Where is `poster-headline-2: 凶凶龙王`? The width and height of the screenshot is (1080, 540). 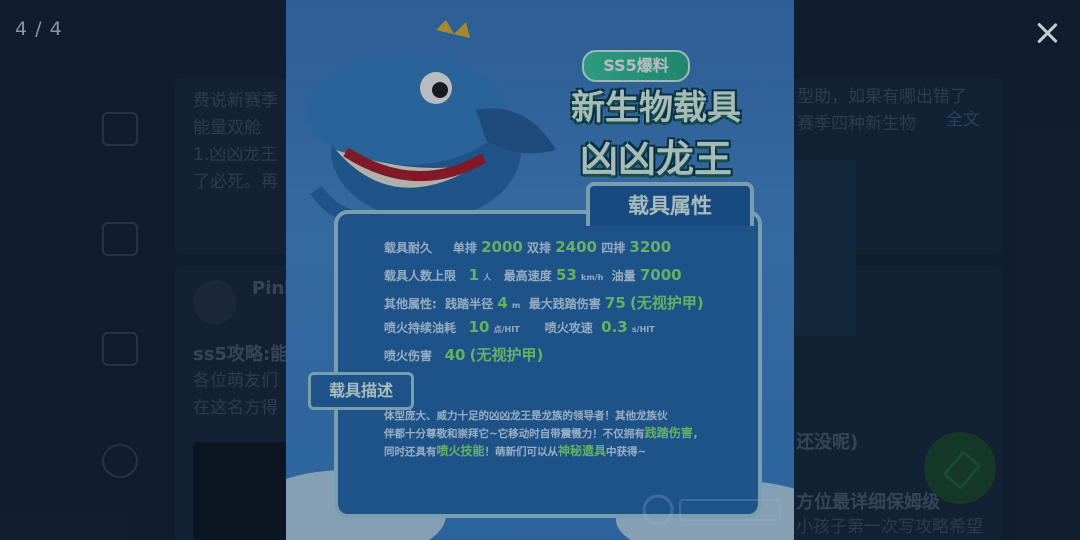
poster-headline-2: 凶凶龙王 is located at coordinates (655, 159).